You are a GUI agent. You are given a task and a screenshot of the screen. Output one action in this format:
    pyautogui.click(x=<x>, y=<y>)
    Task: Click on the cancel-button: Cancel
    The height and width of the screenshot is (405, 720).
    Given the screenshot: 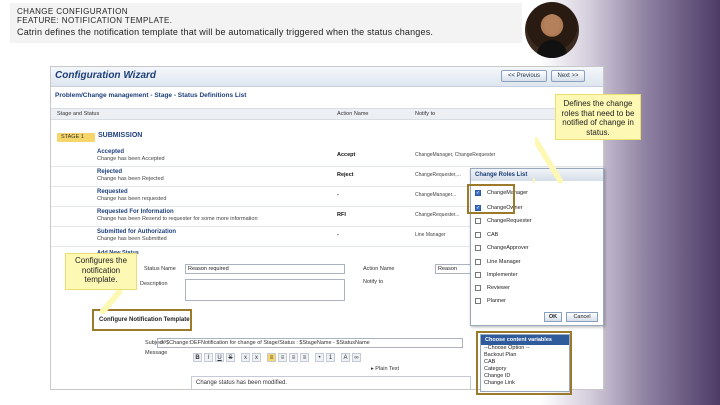 What is the action you would take?
    pyautogui.click(x=582, y=317)
    